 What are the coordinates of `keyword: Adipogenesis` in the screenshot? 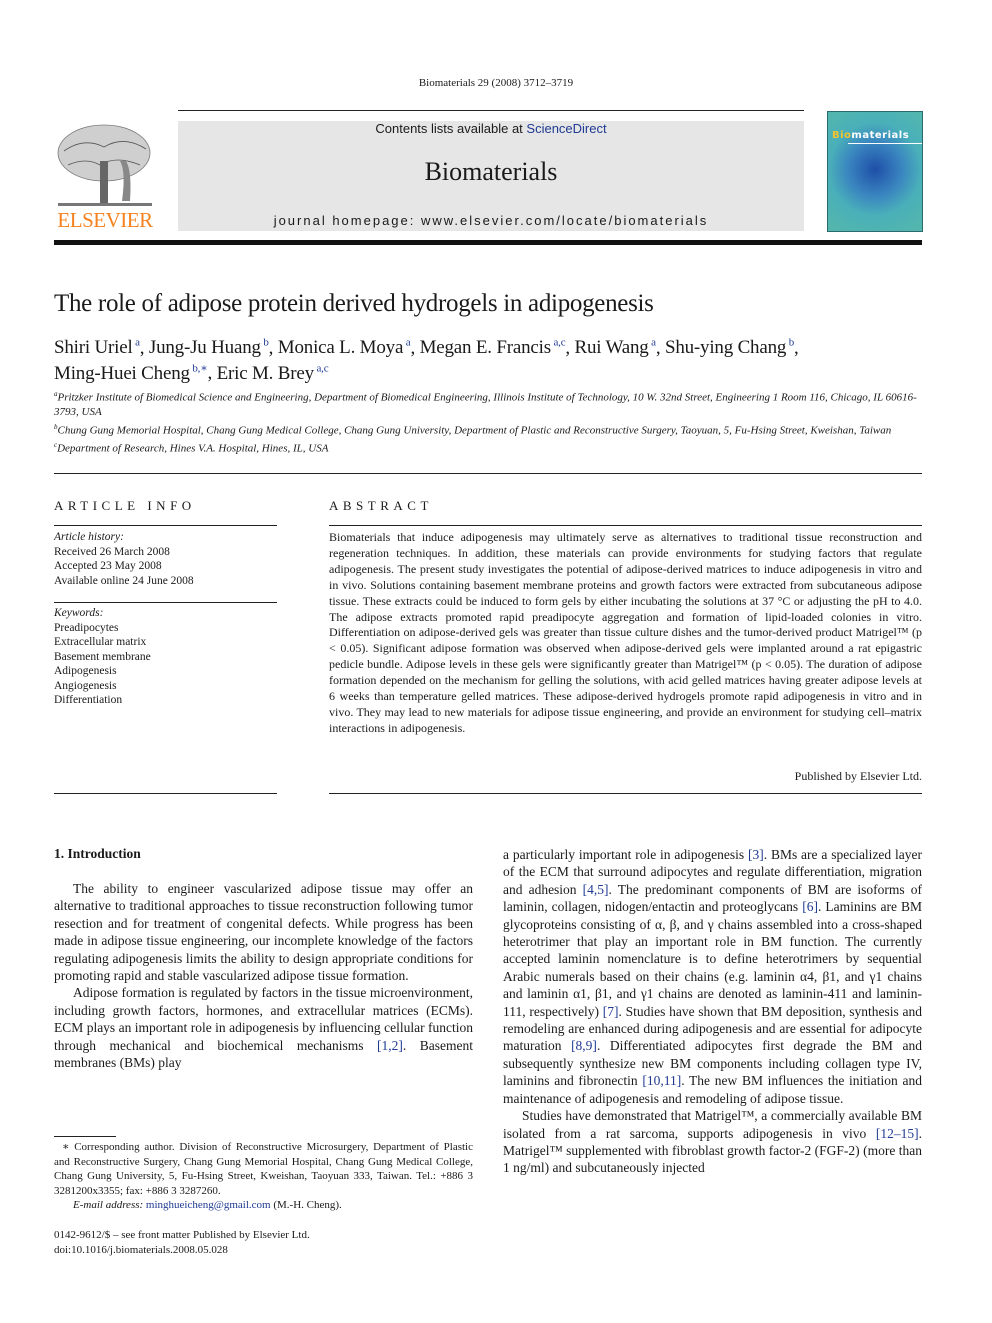 It's located at (85, 671).